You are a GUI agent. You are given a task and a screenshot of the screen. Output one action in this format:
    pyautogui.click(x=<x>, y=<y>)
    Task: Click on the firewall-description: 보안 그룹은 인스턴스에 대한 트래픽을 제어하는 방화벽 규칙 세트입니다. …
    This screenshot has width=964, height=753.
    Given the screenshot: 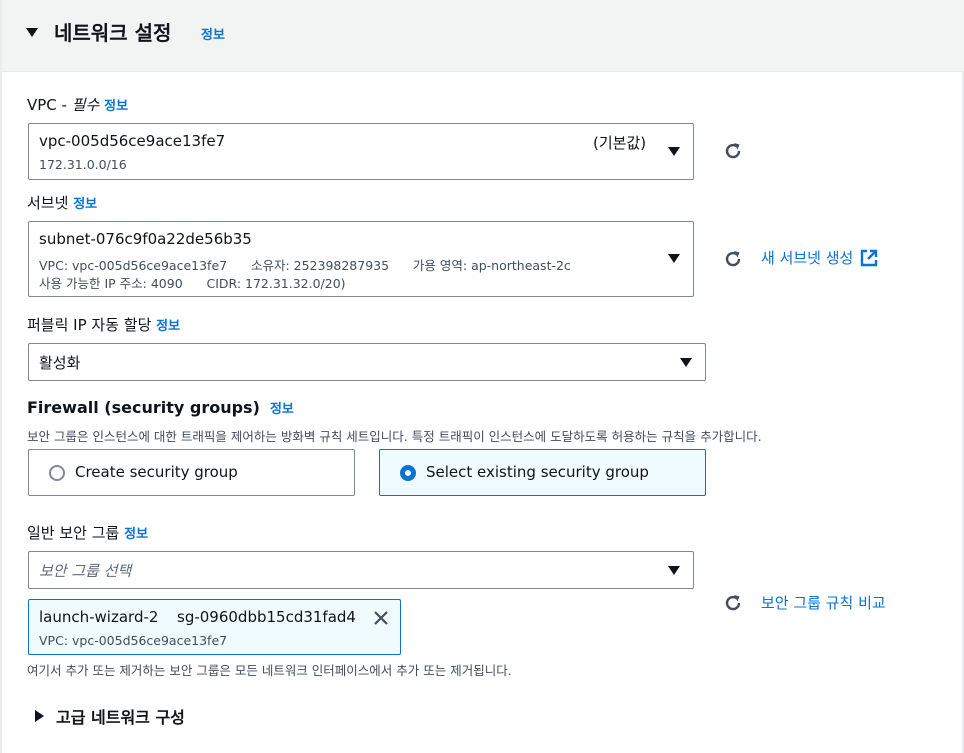 What is the action you would take?
    pyautogui.click(x=394, y=436)
    